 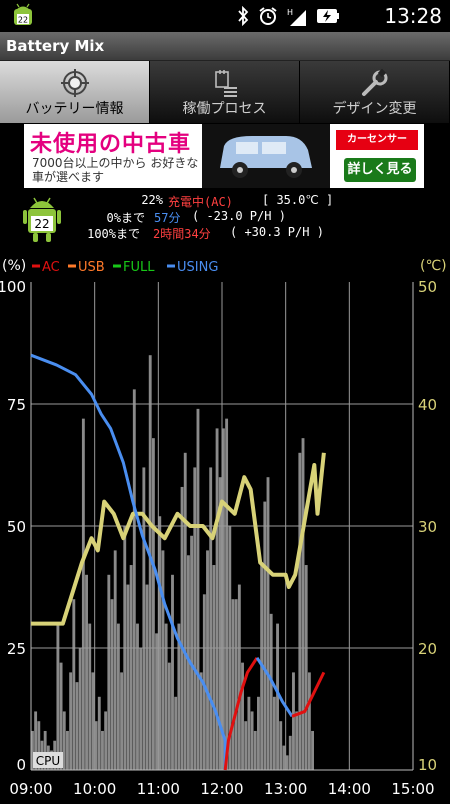 What do you see at coordinates (74, 109) in the screenshot?
I see `tab-battery-info-label: バッテリー情報` at bounding box center [74, 109].